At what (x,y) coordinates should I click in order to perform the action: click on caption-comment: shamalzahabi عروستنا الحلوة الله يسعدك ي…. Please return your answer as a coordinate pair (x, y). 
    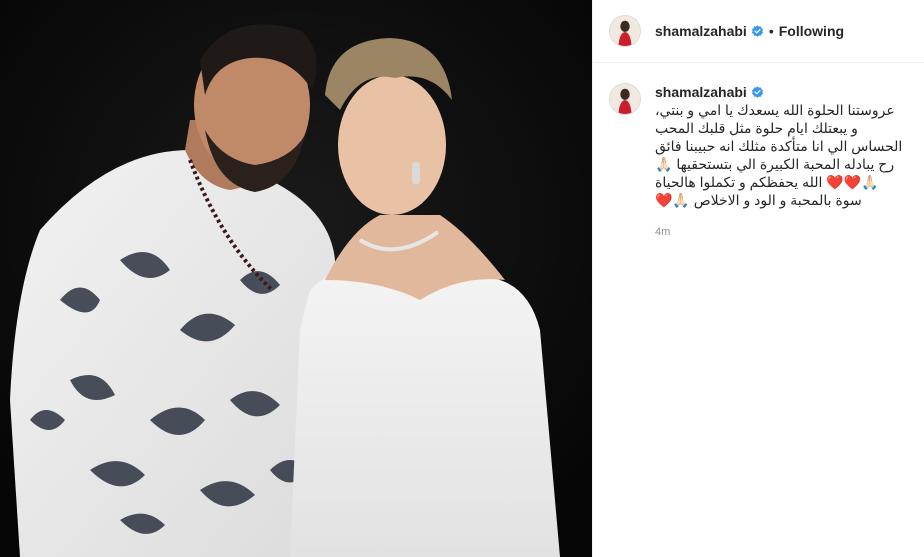
    Looking at the image, I should click on (758, 152).